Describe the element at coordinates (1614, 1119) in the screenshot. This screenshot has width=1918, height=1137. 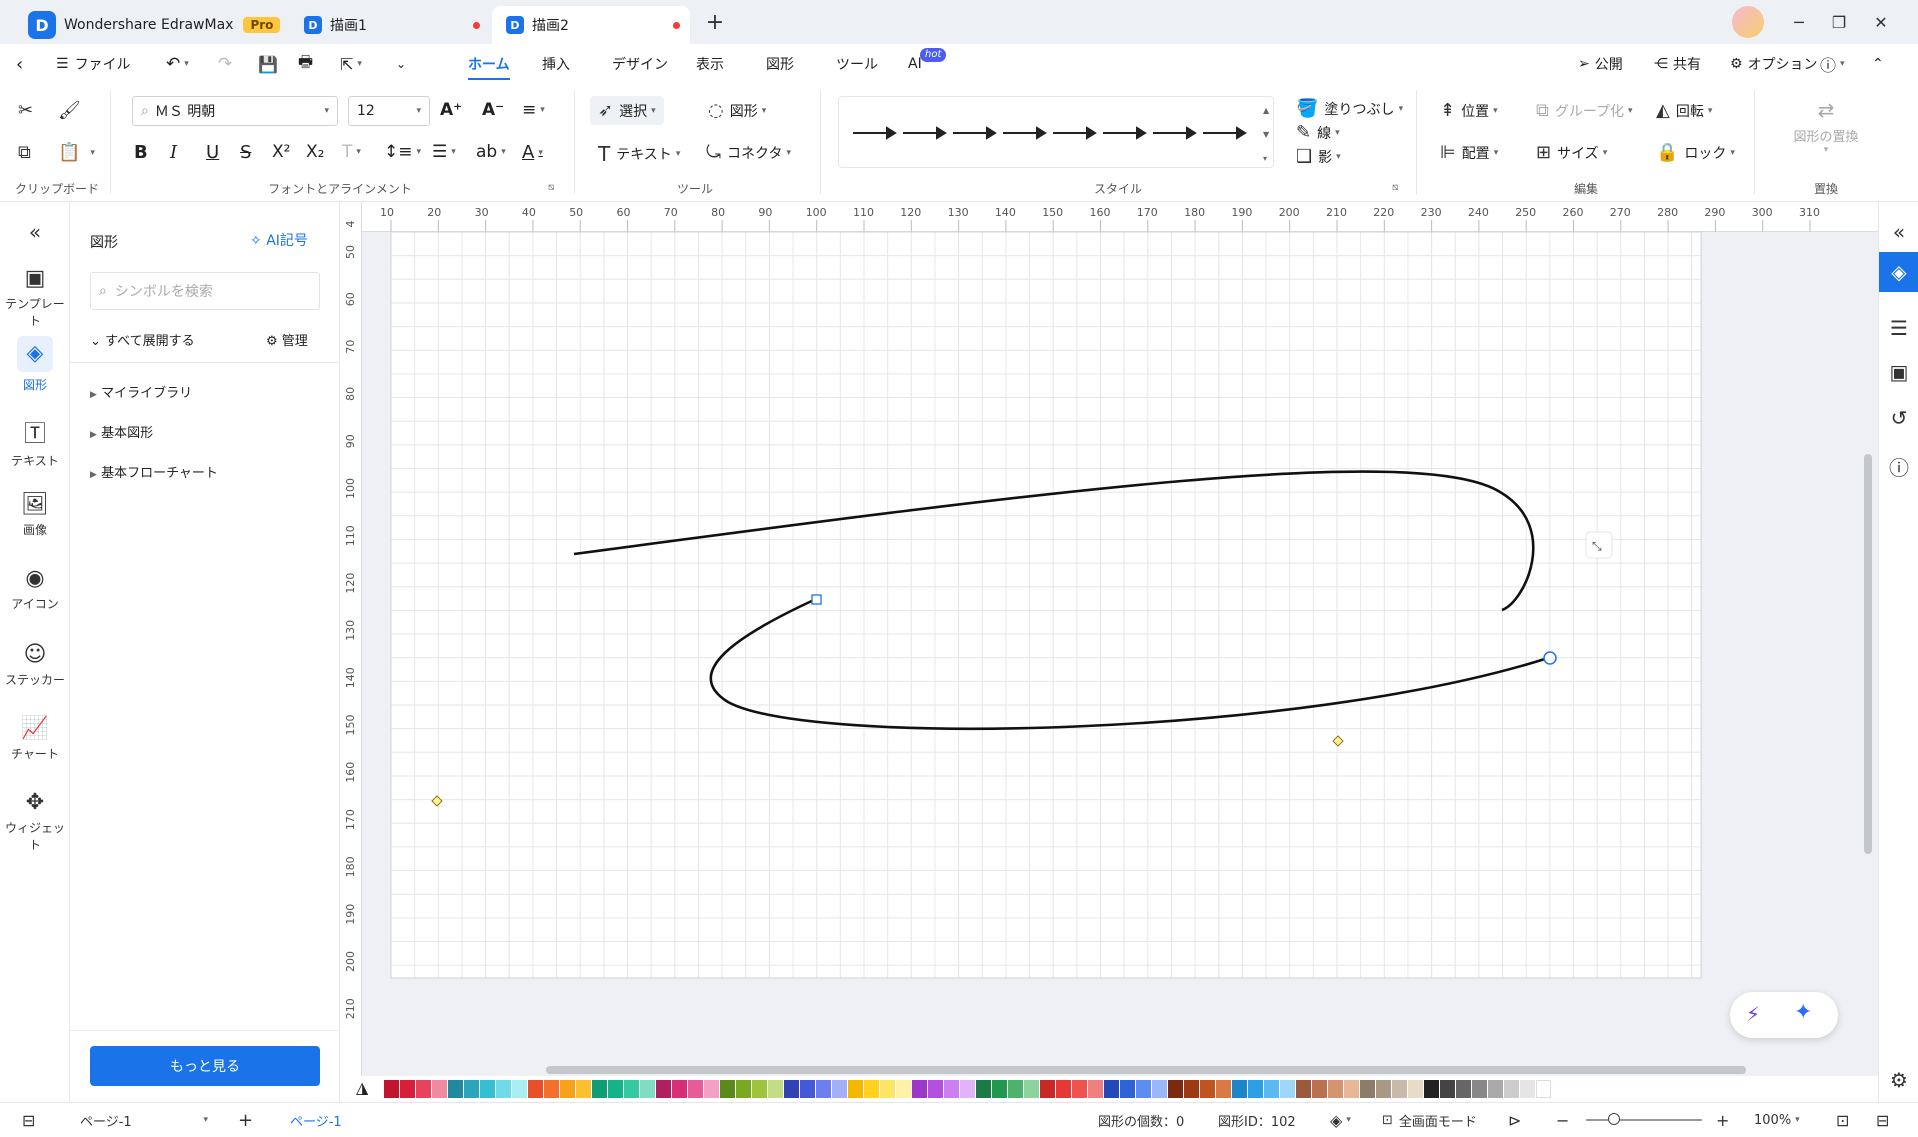
I see `zoom-slider-thumb` at that location.